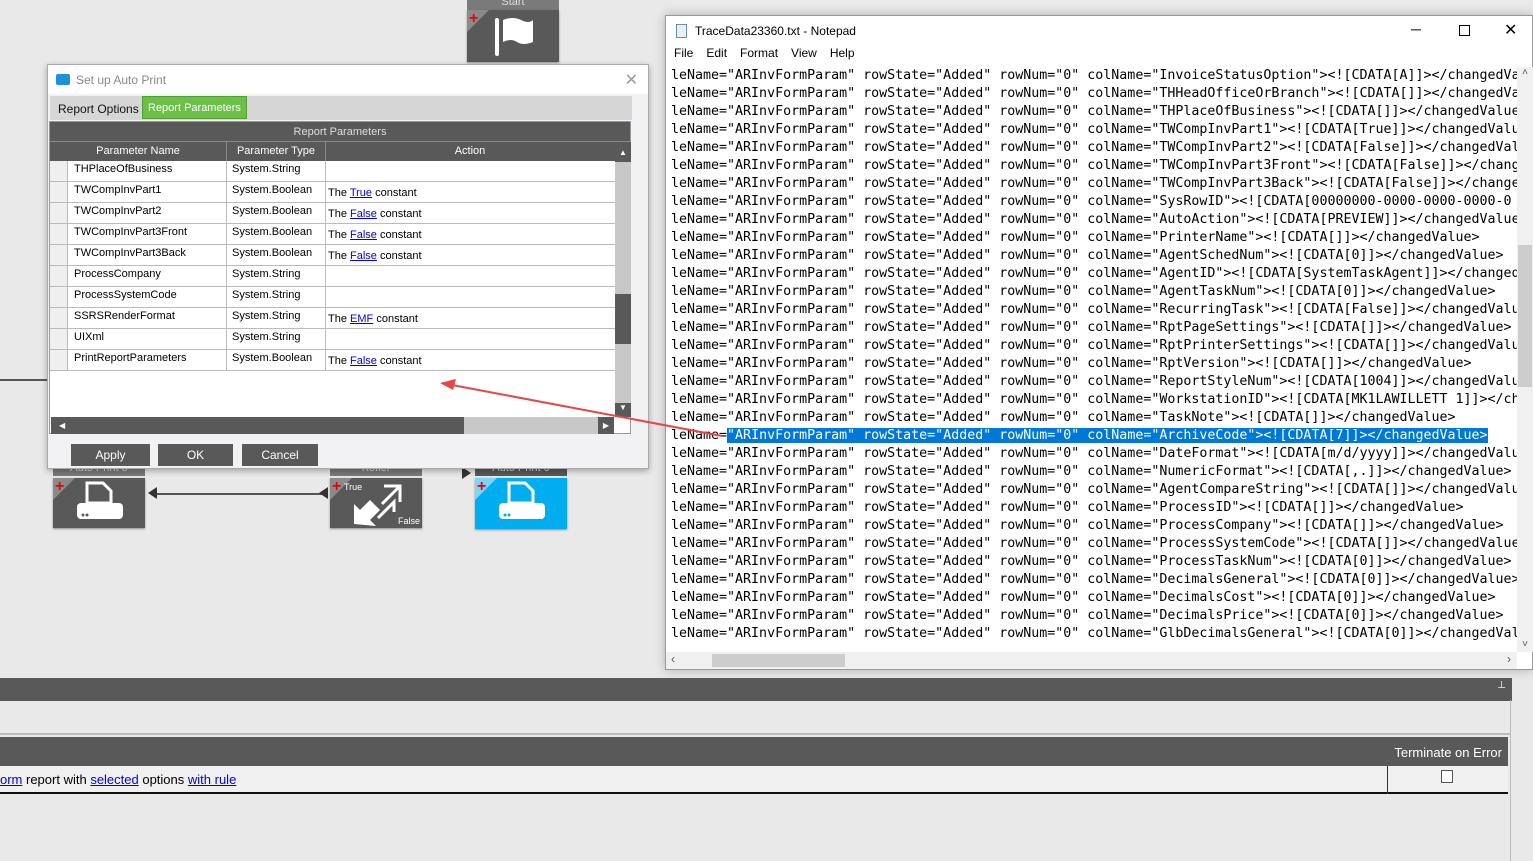 The width and height of the screenshot is (1533, 861). Describe the element at coordinates (756, 689) in the screenshot. I see `panel-header-bar: ⊥` at that location.